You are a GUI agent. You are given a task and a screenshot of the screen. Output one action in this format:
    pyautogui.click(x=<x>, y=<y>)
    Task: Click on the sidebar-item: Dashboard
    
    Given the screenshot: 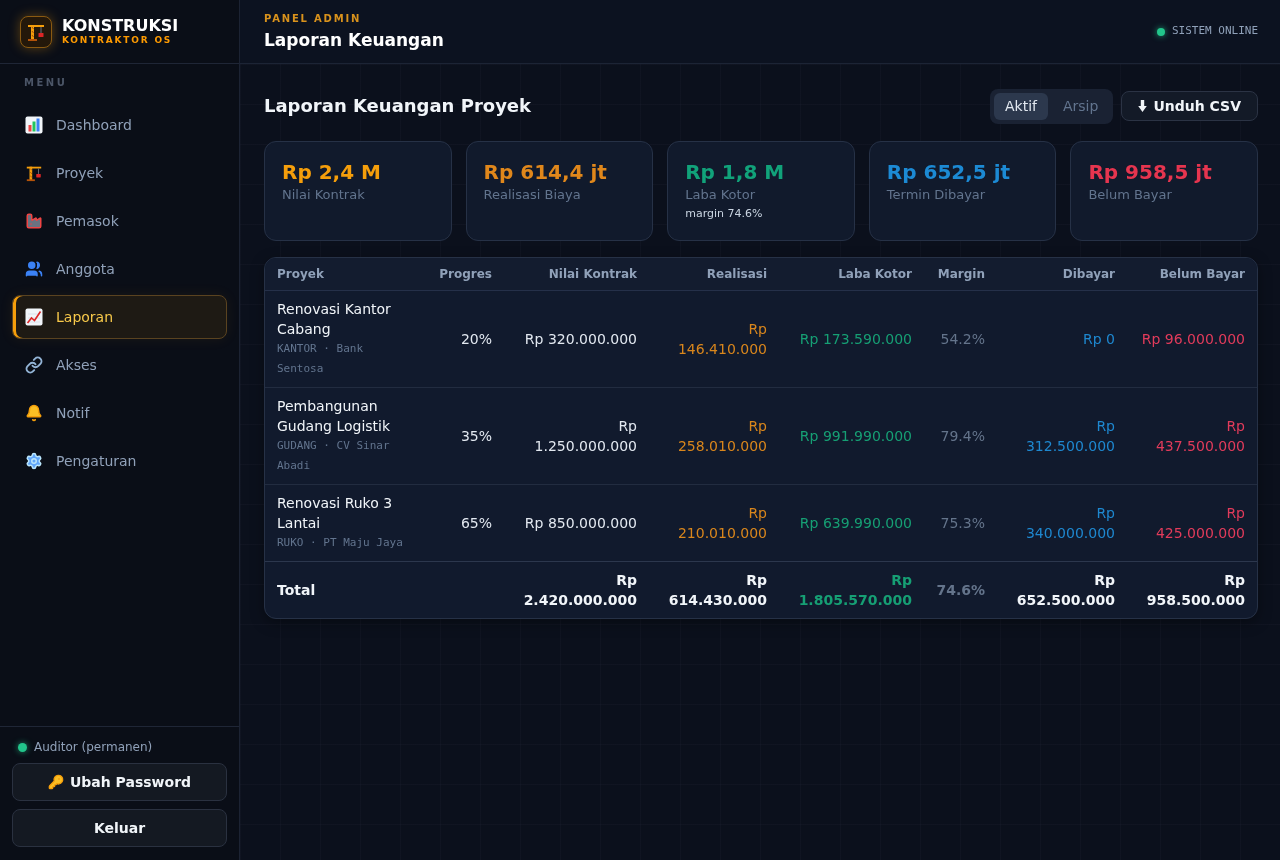 What is the action you would take?
    pyautogui.click(x=119, y=125)
    